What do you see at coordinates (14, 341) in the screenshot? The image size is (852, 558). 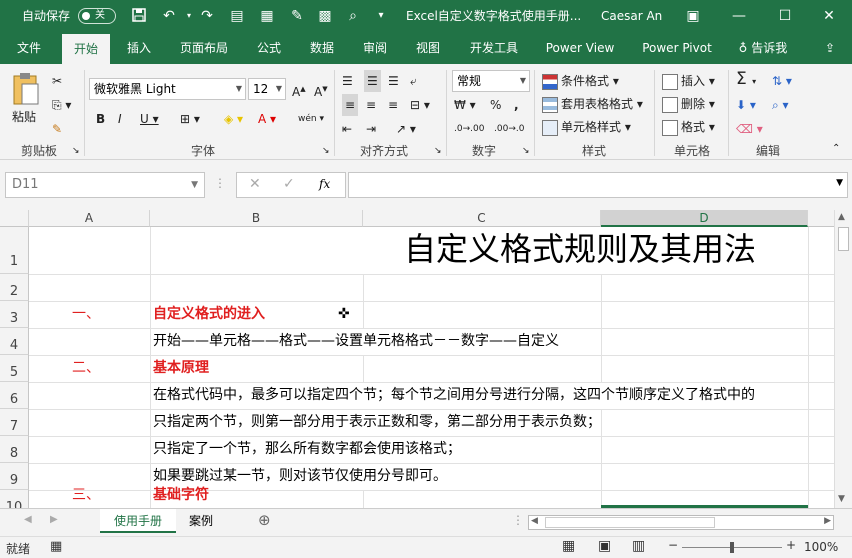 I see `row-header: 4` at bounding box center [14, 341].